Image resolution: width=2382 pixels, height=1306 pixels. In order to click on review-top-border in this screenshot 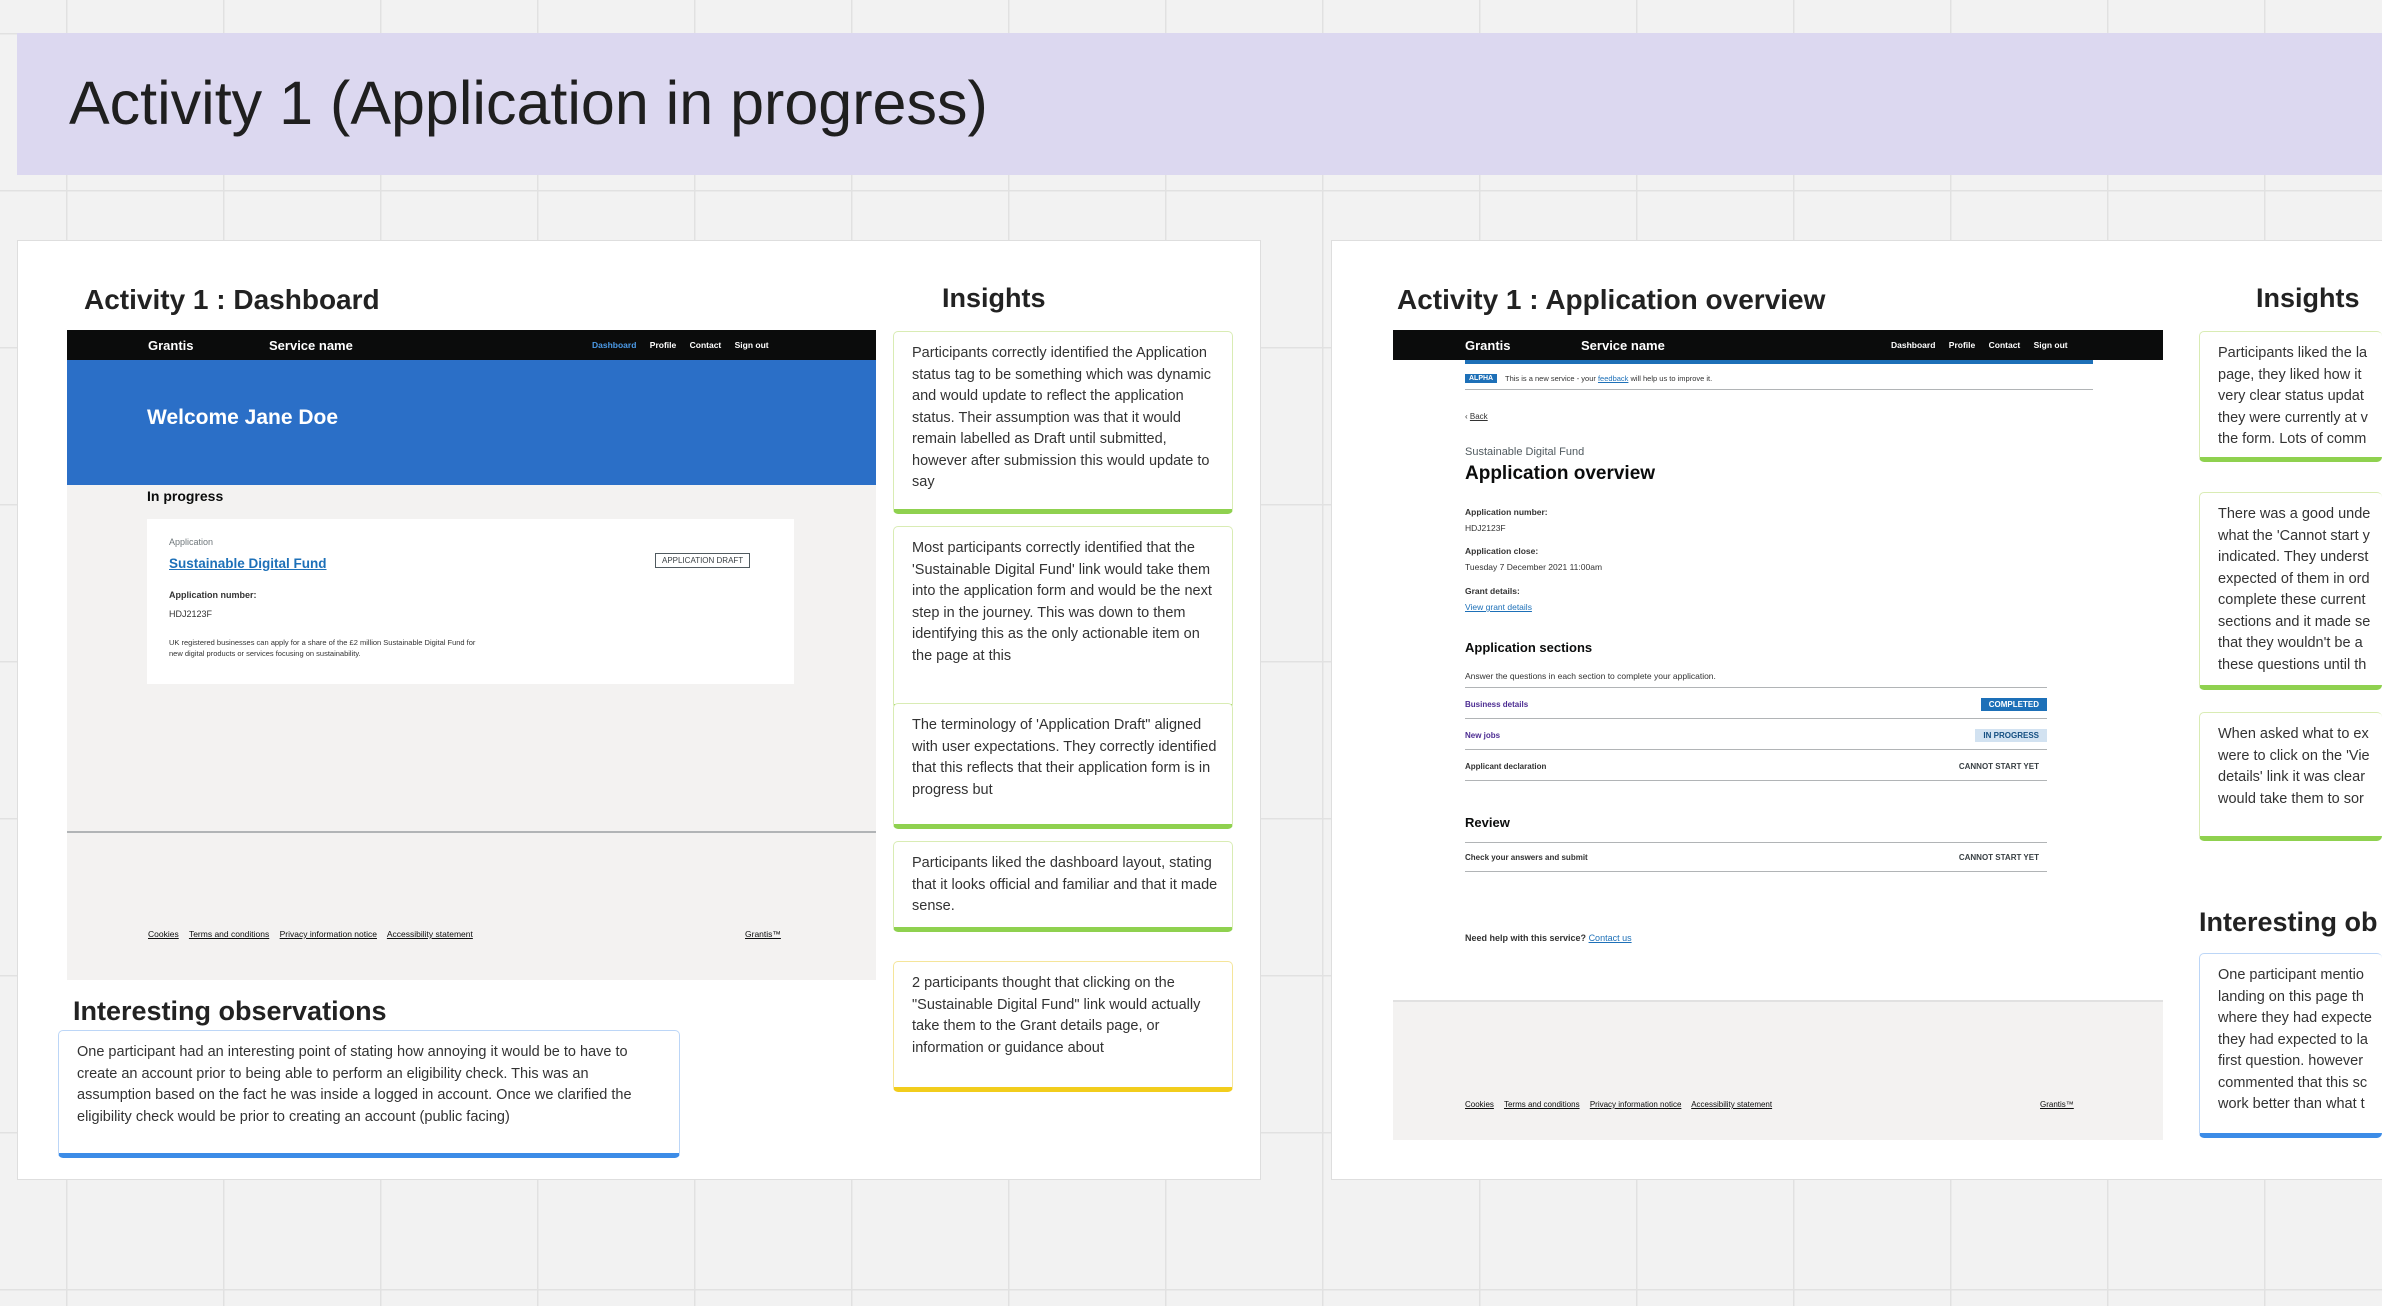, I will do `click(1756, 842)`.